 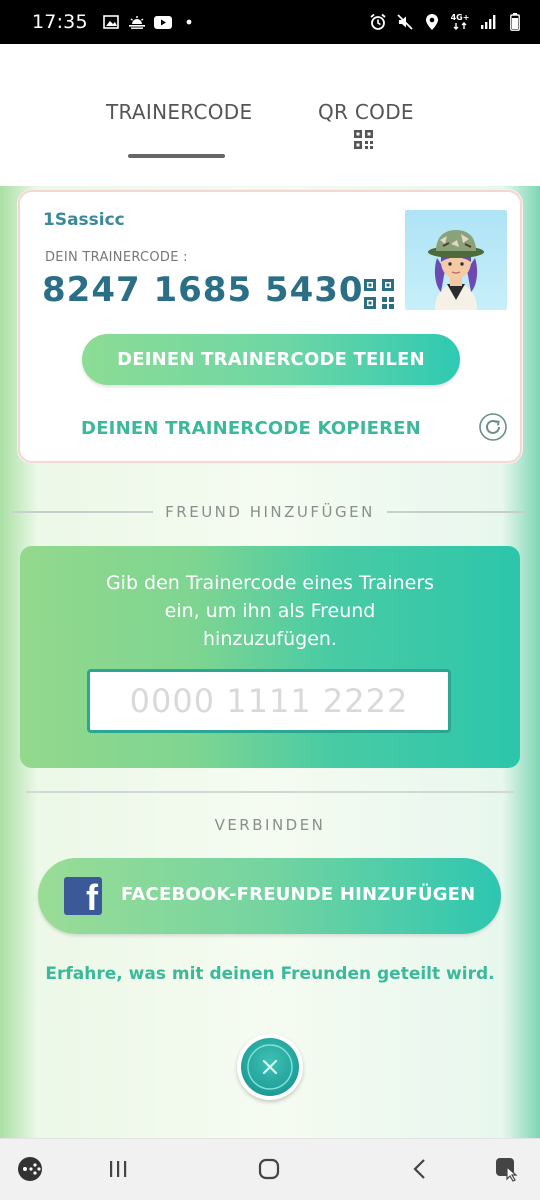 I want to click on trainer-code-label: DEIN TRAINERCODE :, so click(x=116, y=257).